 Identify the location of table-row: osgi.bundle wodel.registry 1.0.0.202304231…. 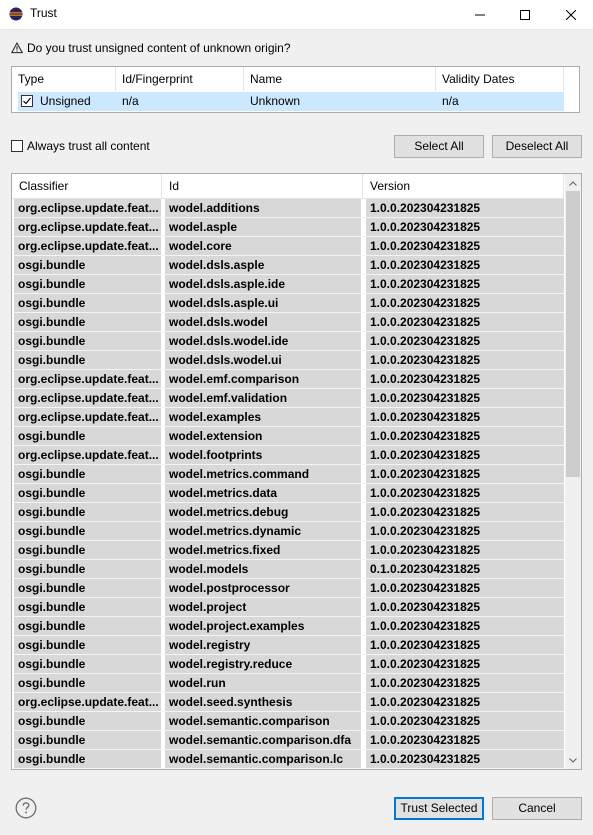
(289, 645).